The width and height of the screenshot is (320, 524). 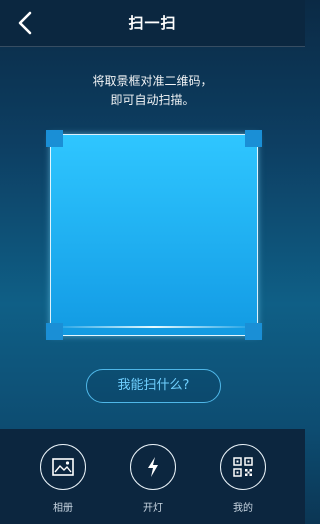 I want to click on my-qr-code-button: 我的, so click(x=243, y=479).